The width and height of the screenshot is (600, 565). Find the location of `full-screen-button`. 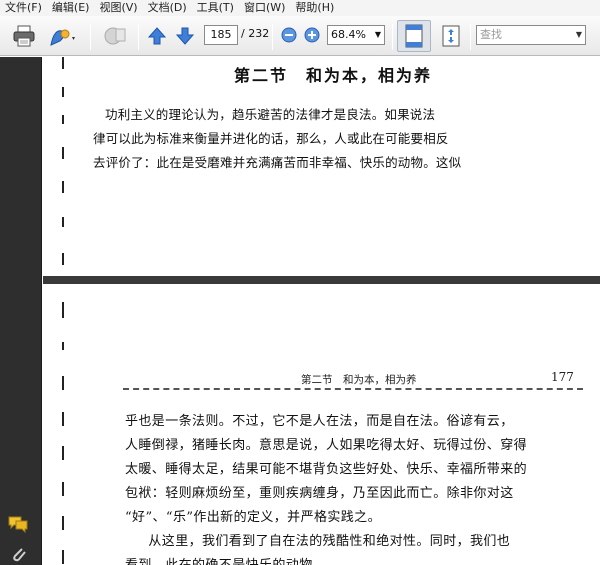

full-screen-button is located at coordinates (451, 36).